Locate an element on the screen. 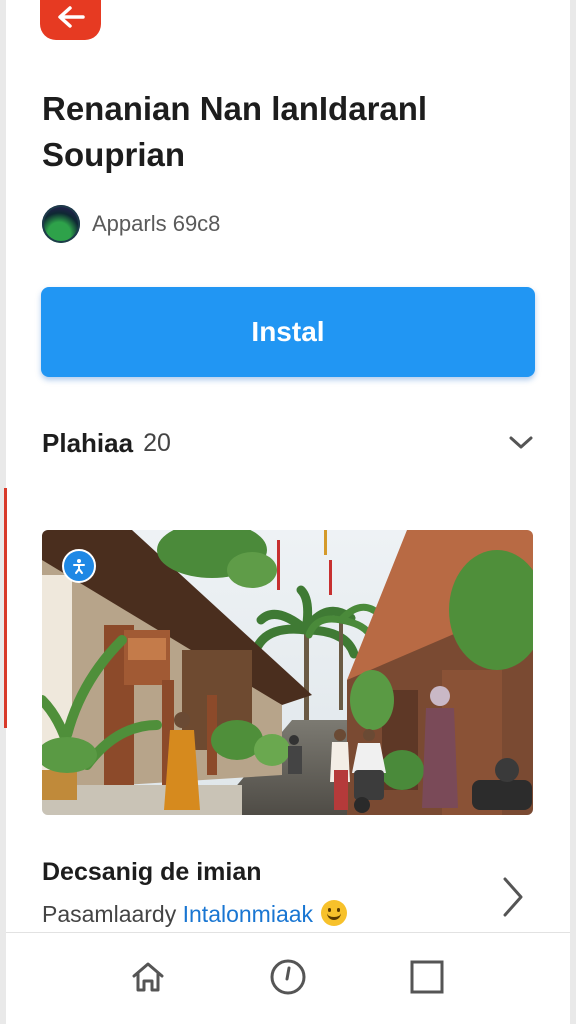 This screenshot has width=576, height=1025. version-number: 20 is located at coordinates (157, 442).